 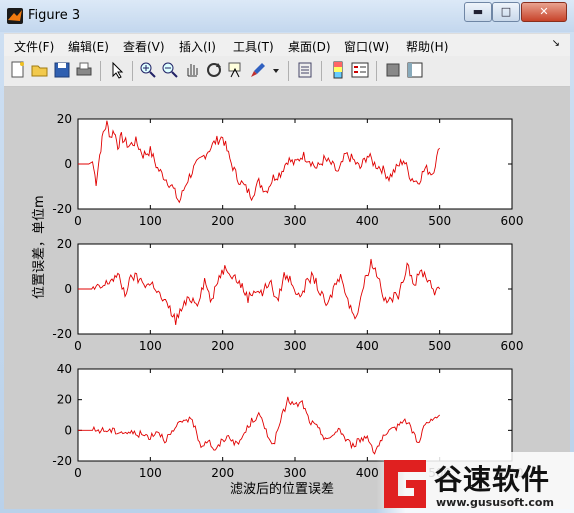 What do you see at coordinates (40, 70) in the screenshot?
I see `open-icon` at bounding box center [40, 70].